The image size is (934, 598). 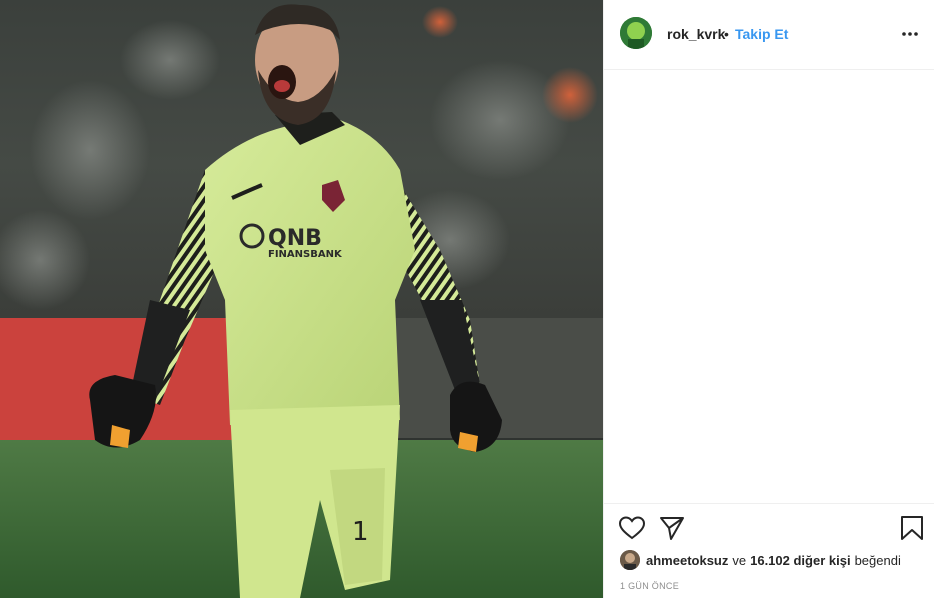 I want to click on more-dots-icon, so click(x=910, y=34).